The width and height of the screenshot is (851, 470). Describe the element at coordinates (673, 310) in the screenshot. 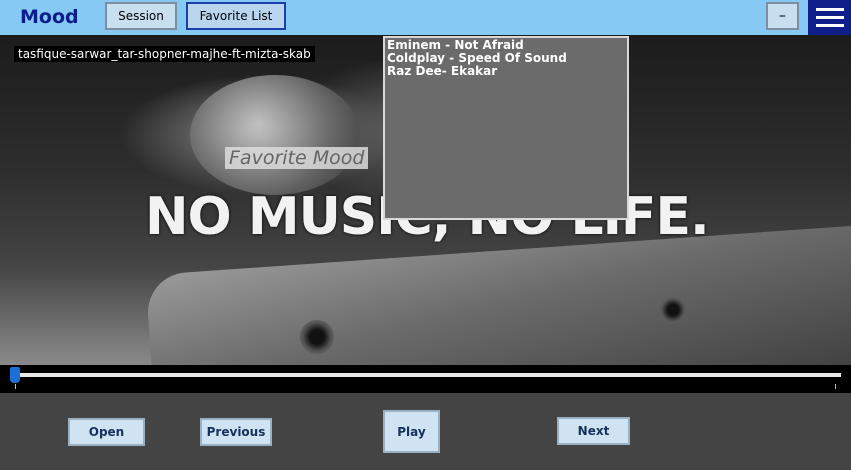

I see `button-graphic` at that location.